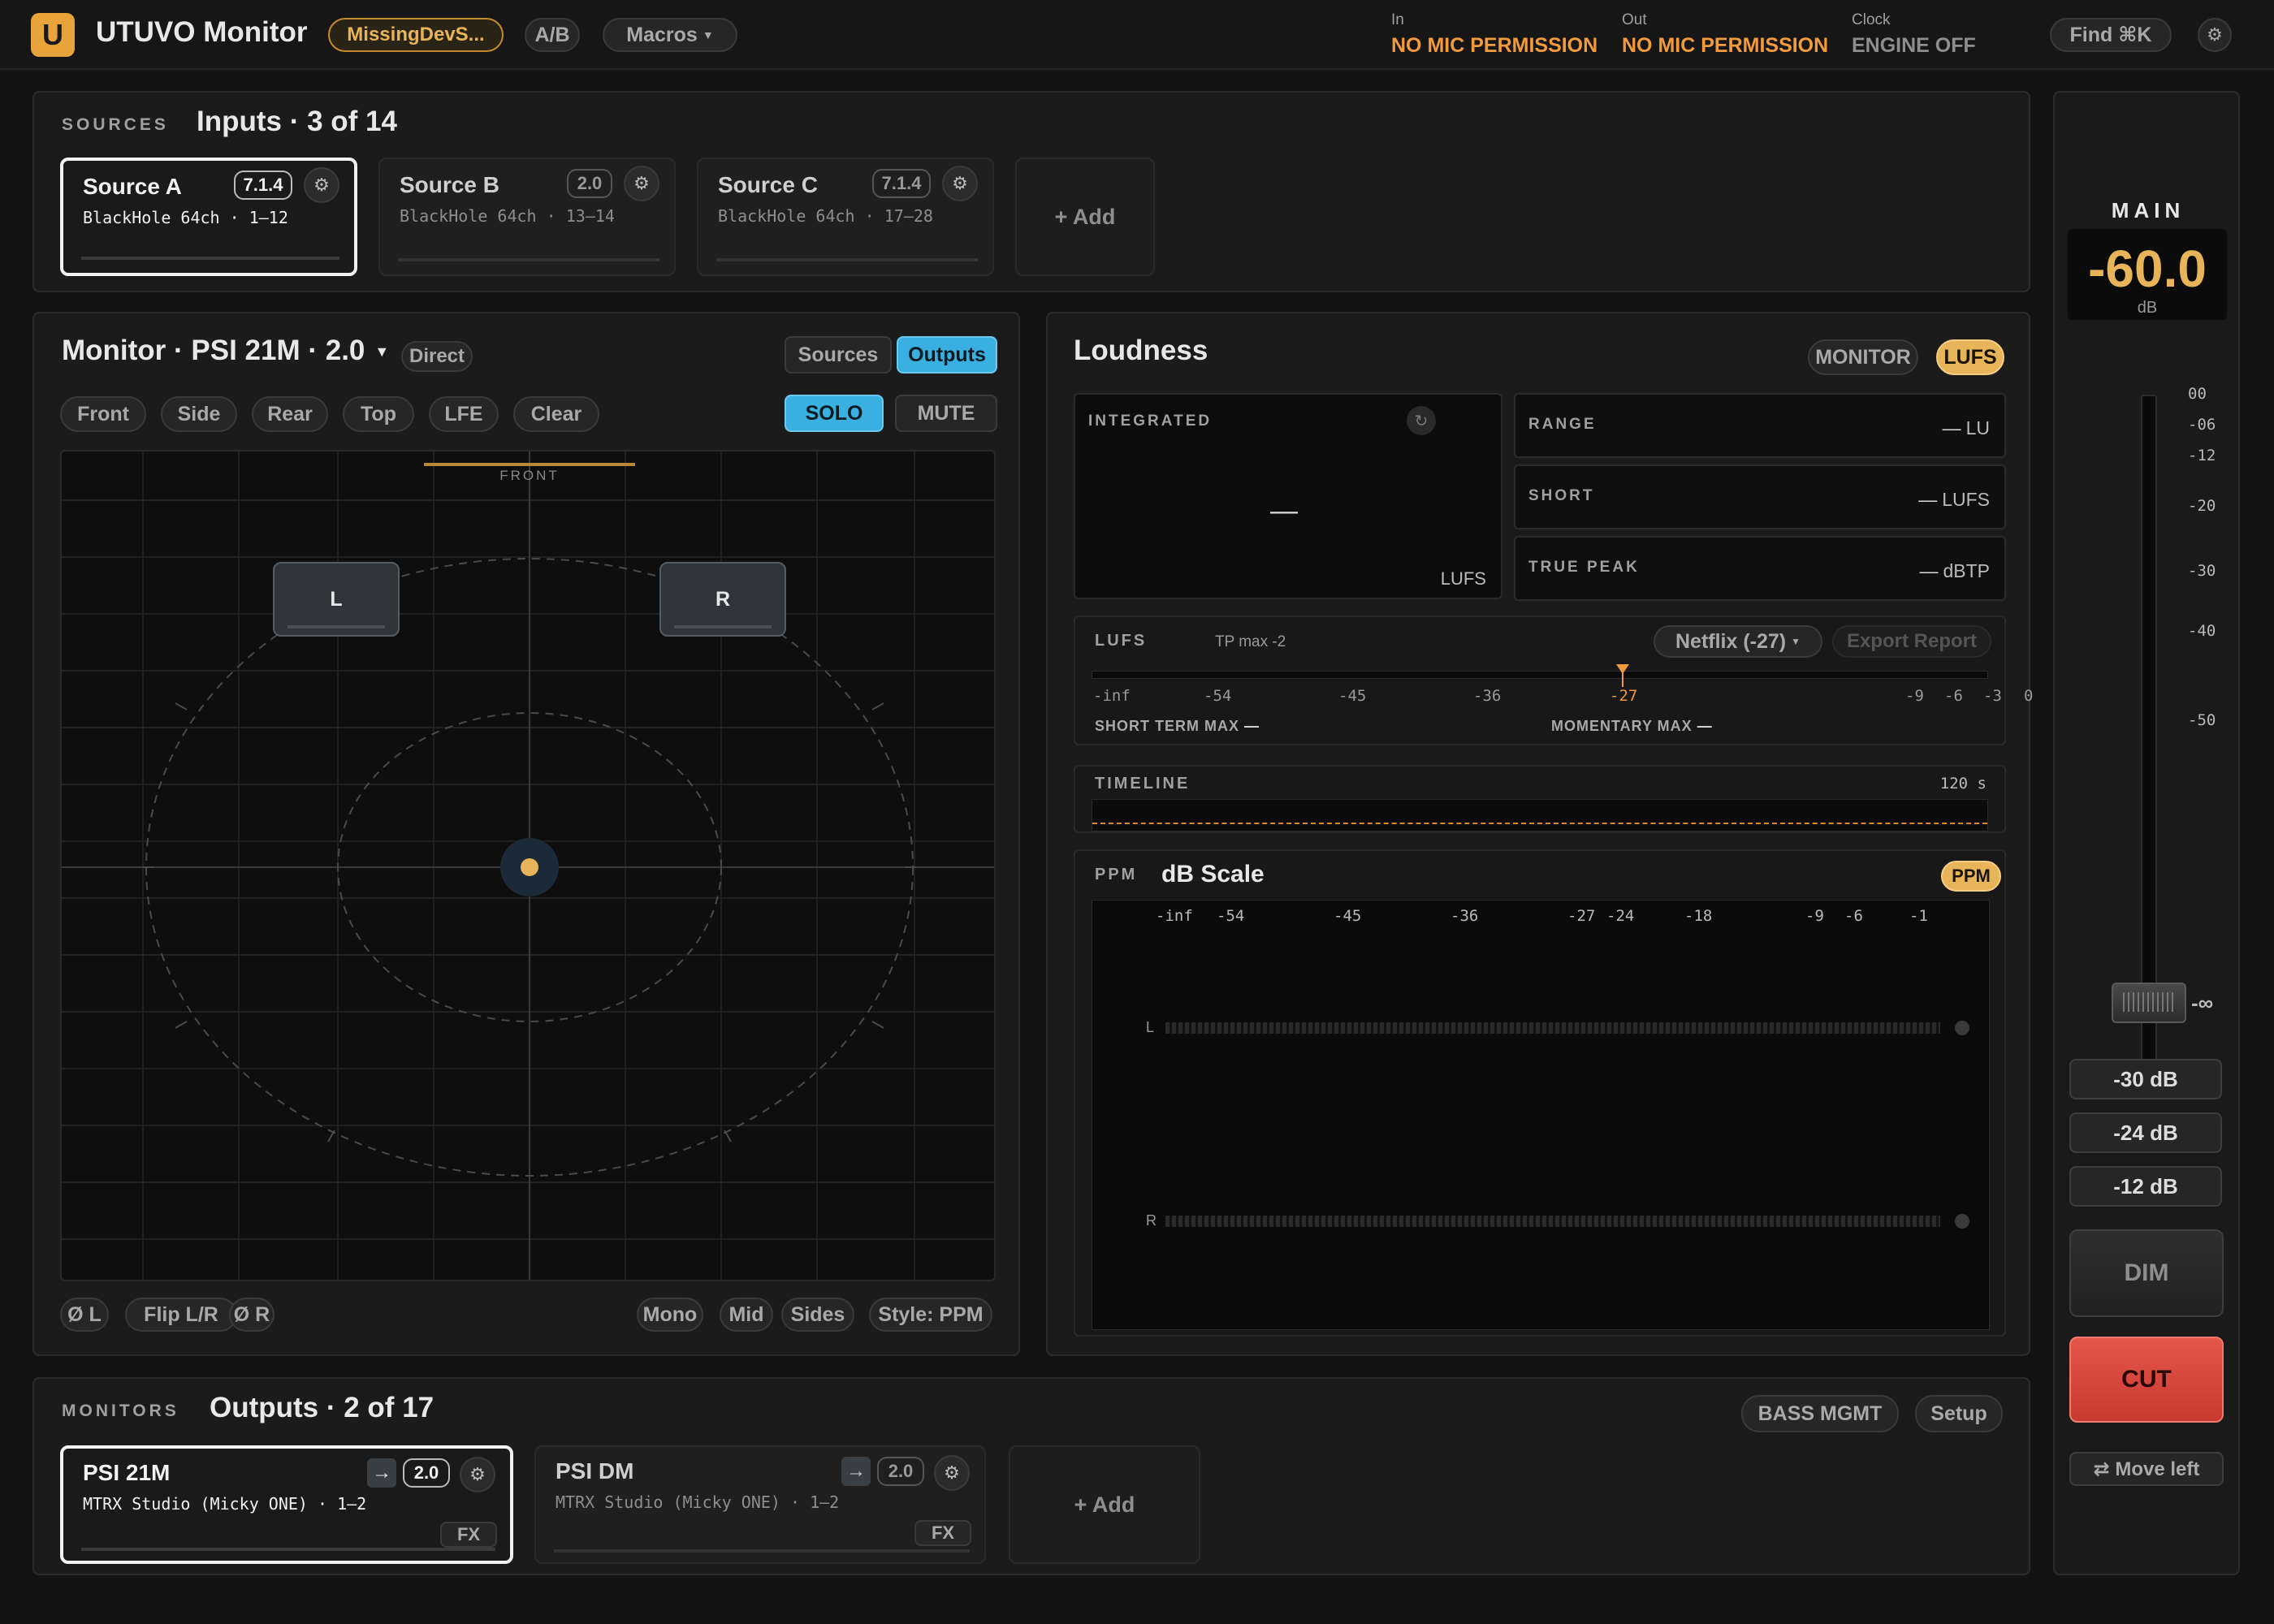 Image resolution: width=2274 pixels, height=1624 pixels. I want to click on group-front-button: Front, so click(103, 414).